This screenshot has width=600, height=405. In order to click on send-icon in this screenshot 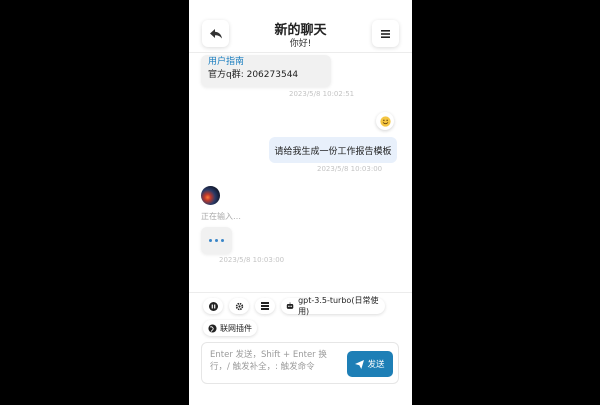, I will do `click(360, 364)`.